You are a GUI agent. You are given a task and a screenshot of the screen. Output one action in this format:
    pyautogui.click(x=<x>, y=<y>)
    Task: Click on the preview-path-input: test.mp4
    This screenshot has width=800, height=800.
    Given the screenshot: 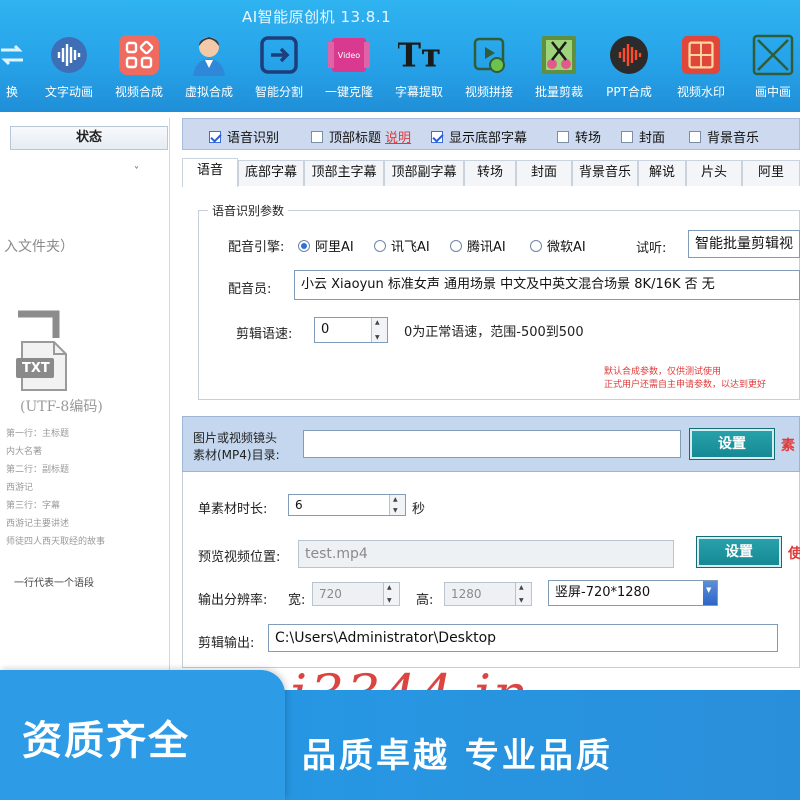 What is the action you would take?
    pyautogui.click(x=486, y=554)
    